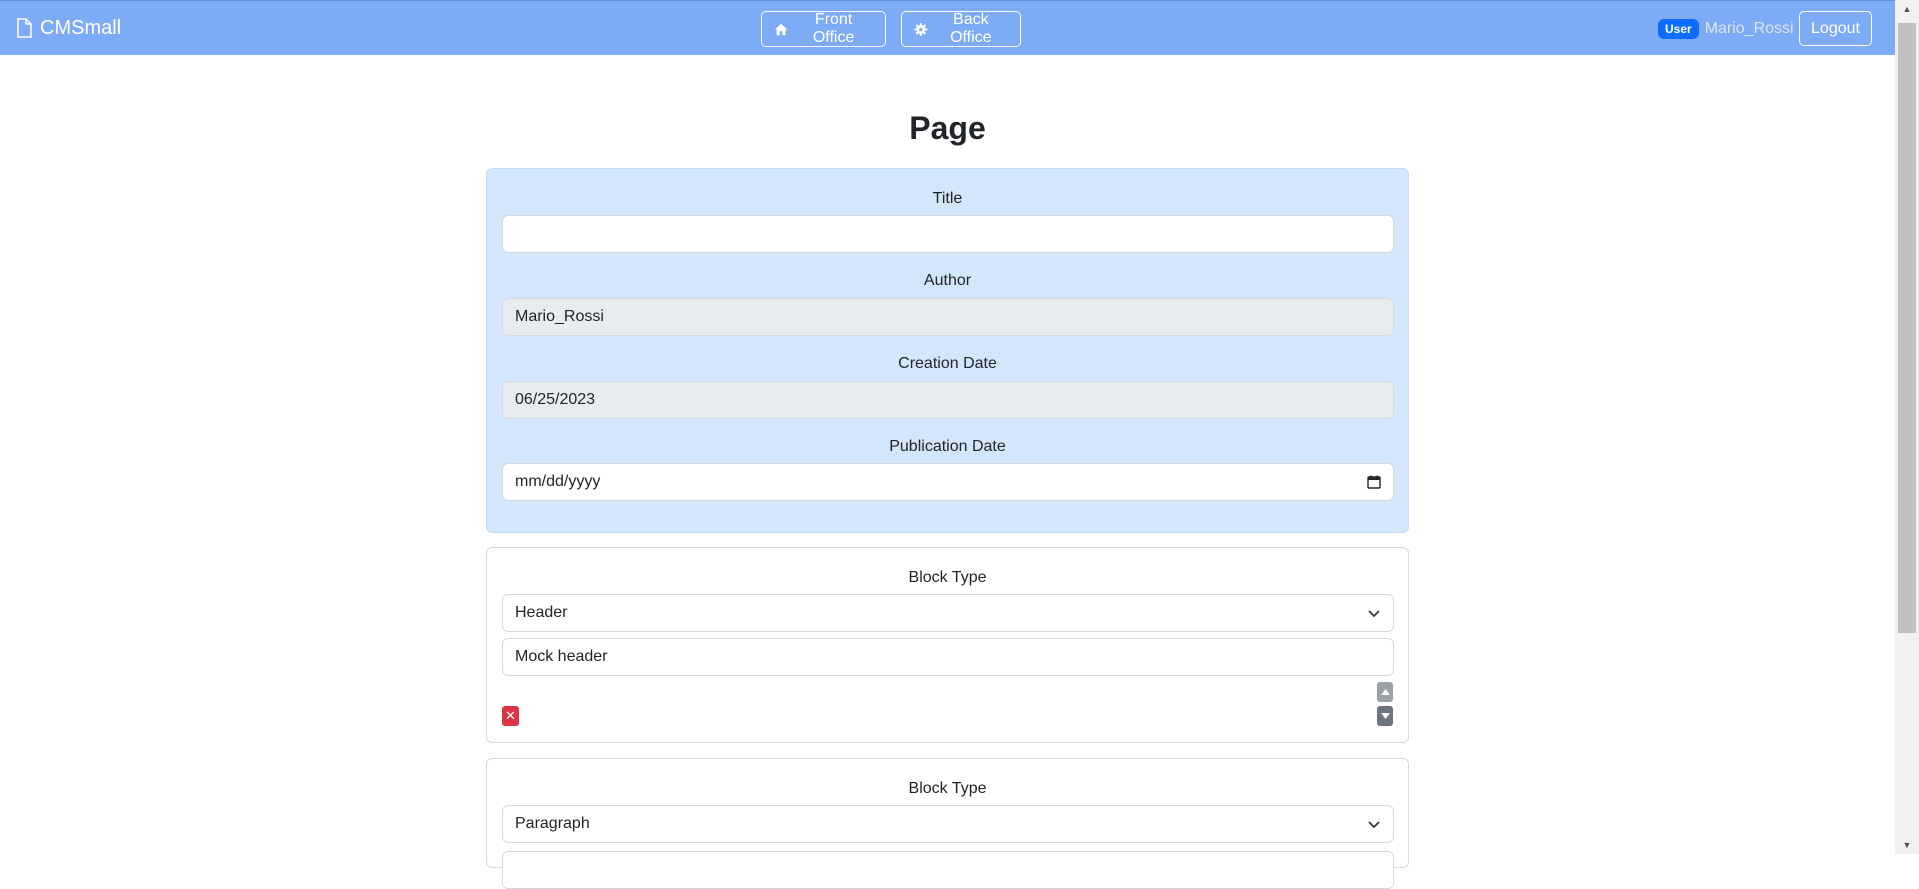 This screenshot has width=1919, height=889. I want to click on home-icon, so click(781, 29).